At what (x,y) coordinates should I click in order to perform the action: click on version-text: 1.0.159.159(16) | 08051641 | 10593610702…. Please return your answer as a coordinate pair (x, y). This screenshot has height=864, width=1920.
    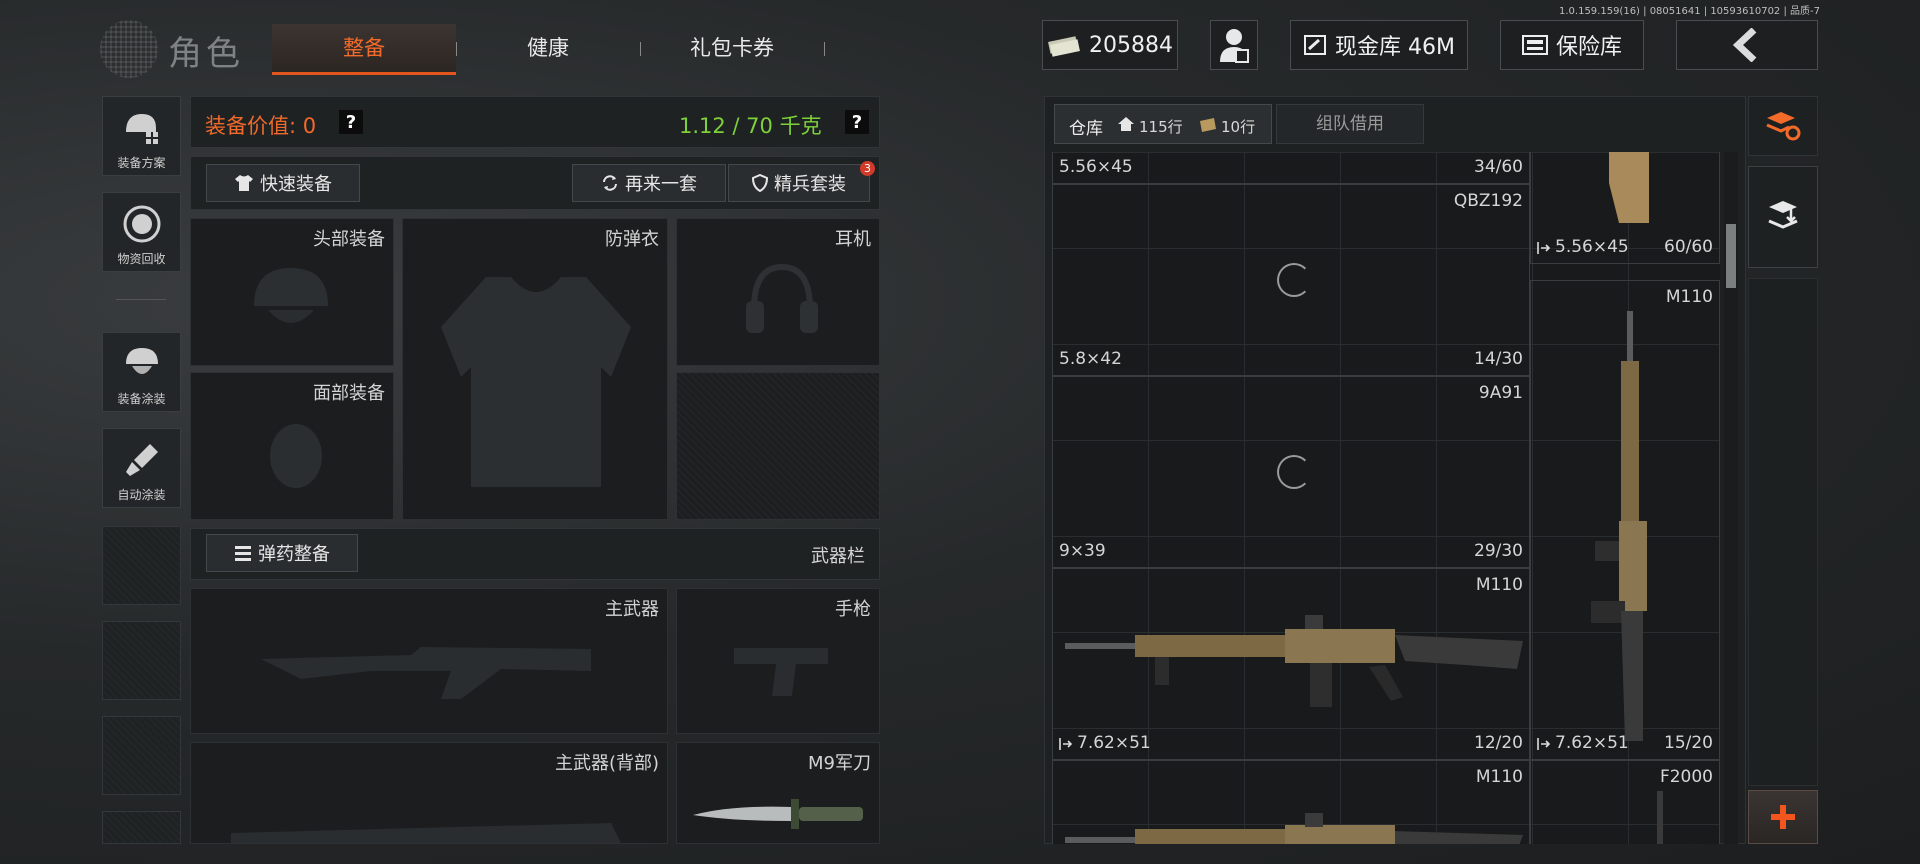
    Looking at the image, I should click on (1689, 11).